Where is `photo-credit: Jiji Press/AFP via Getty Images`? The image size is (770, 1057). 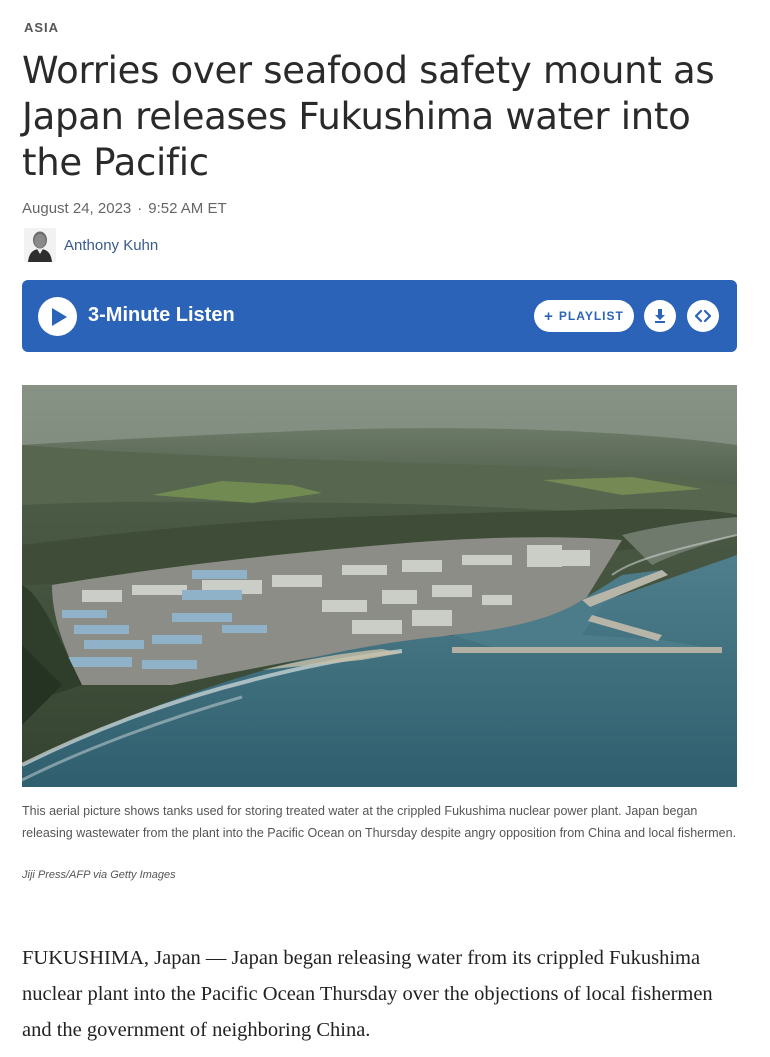
photo-credit: Jiji Press/AFP via Getty Images is located at coordinates (99, 875).